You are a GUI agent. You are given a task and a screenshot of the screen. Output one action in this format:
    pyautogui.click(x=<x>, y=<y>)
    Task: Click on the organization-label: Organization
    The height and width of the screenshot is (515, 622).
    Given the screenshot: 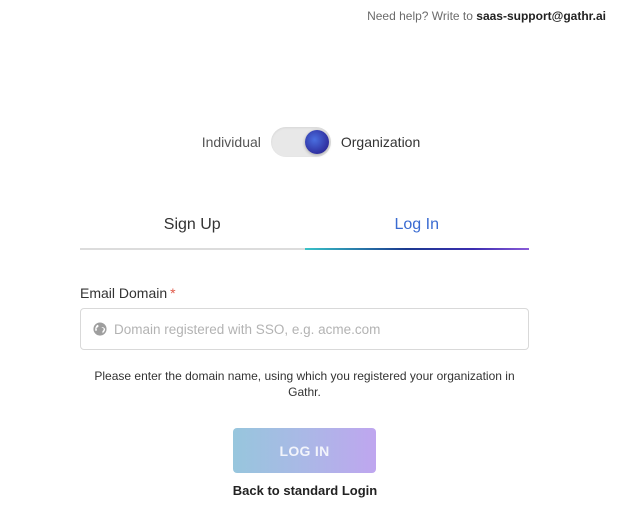 What is the action you would take?
    pyautogui.click(x=380, y=142)
    